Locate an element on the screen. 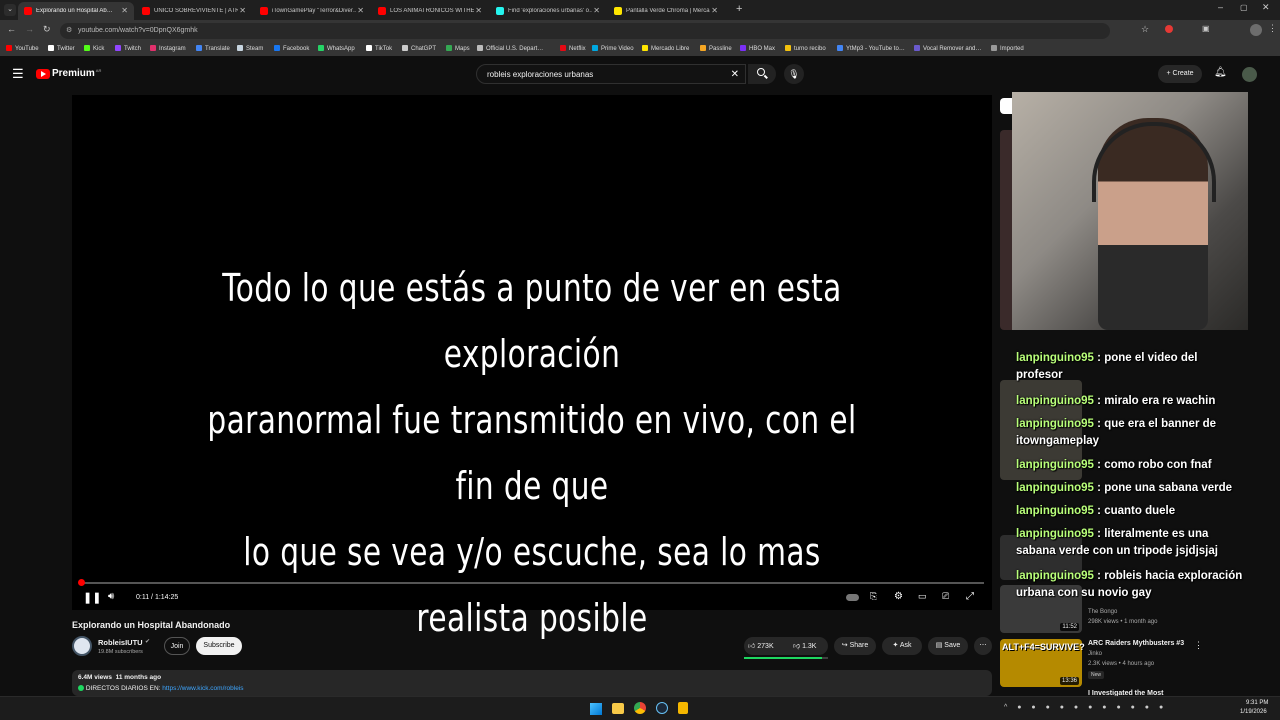  new-tab-button: + is located at coordinates (739, 9).